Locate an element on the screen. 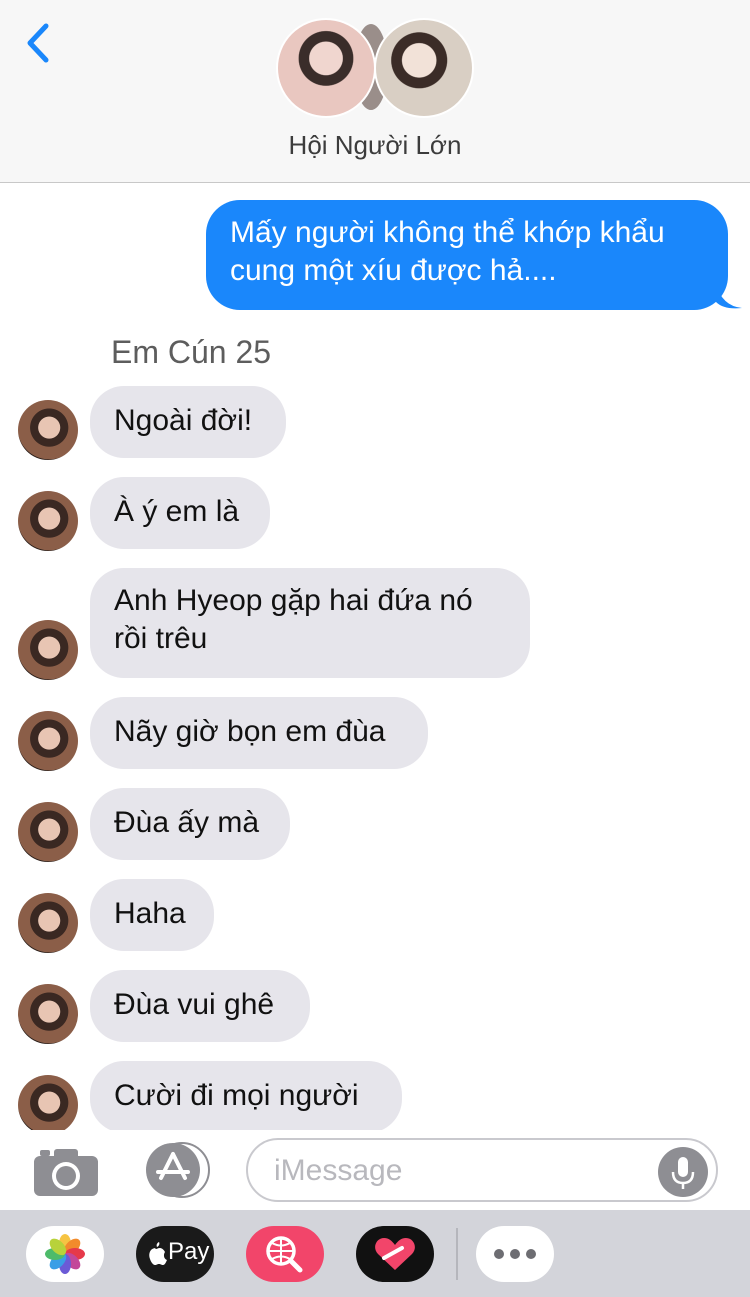 This screenshot has width=750, height=1297. microphone-icon is located at coordinates (683, 1173).